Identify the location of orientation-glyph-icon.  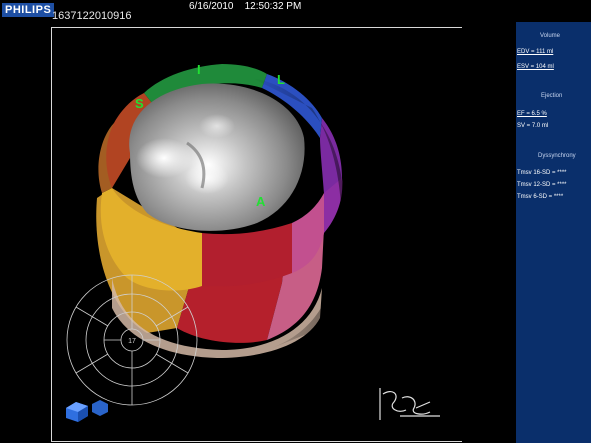
(409, 404).